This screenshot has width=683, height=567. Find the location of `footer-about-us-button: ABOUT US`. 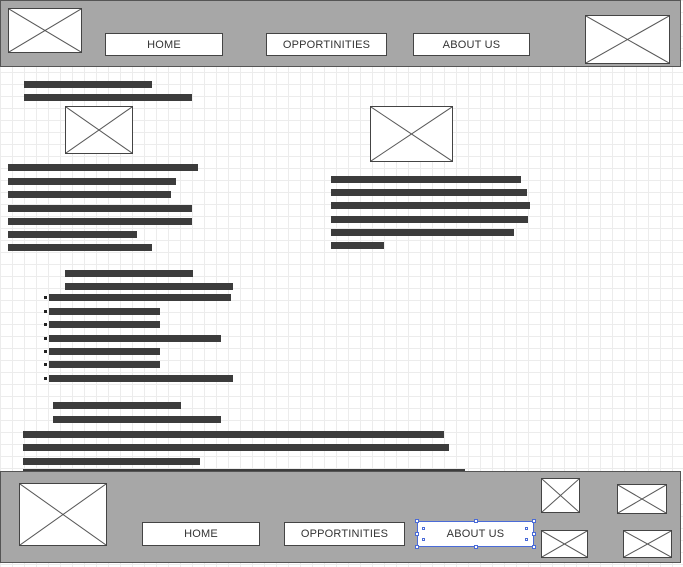

footer-about-us-button: ABOUT US is located at coordinates (475, 534).